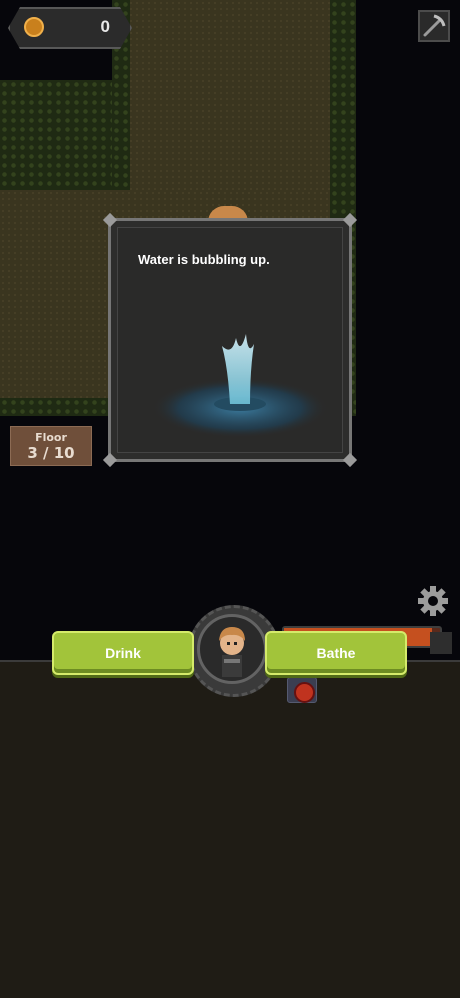  I want to click on red-potion-icon, so click(304, 692).